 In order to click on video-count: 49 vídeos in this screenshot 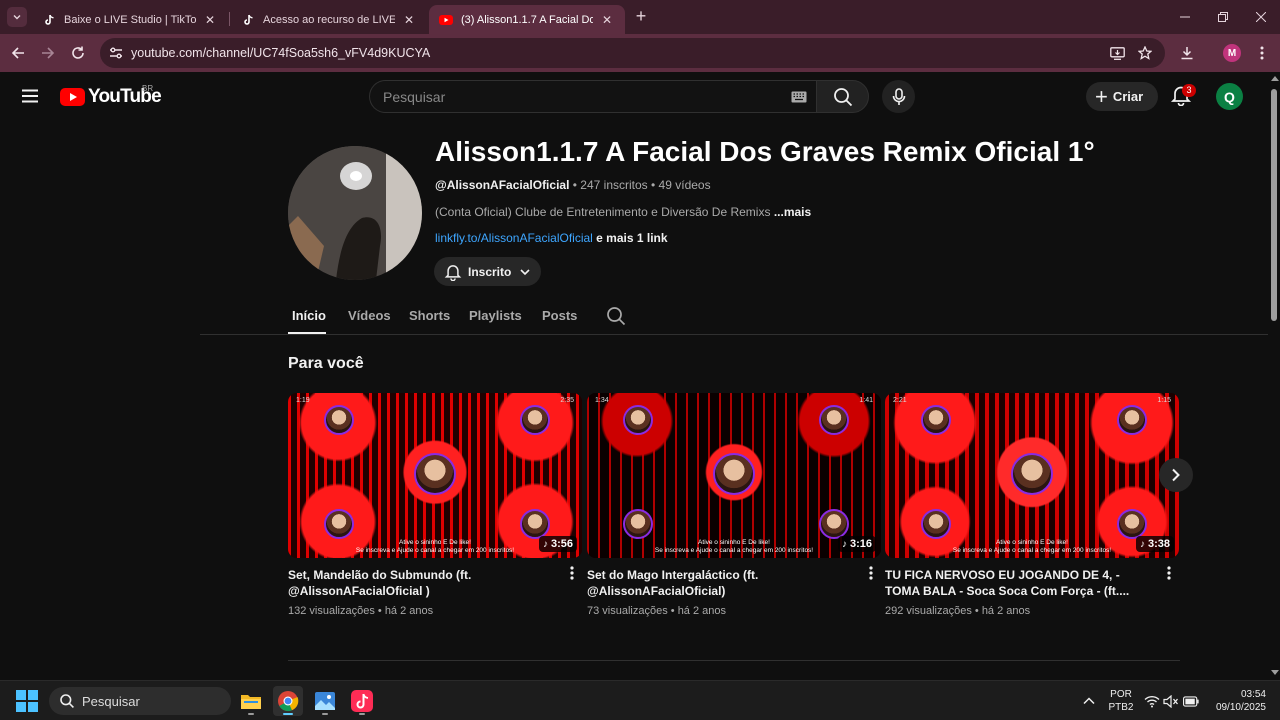, I will do `click(684, 185)`.